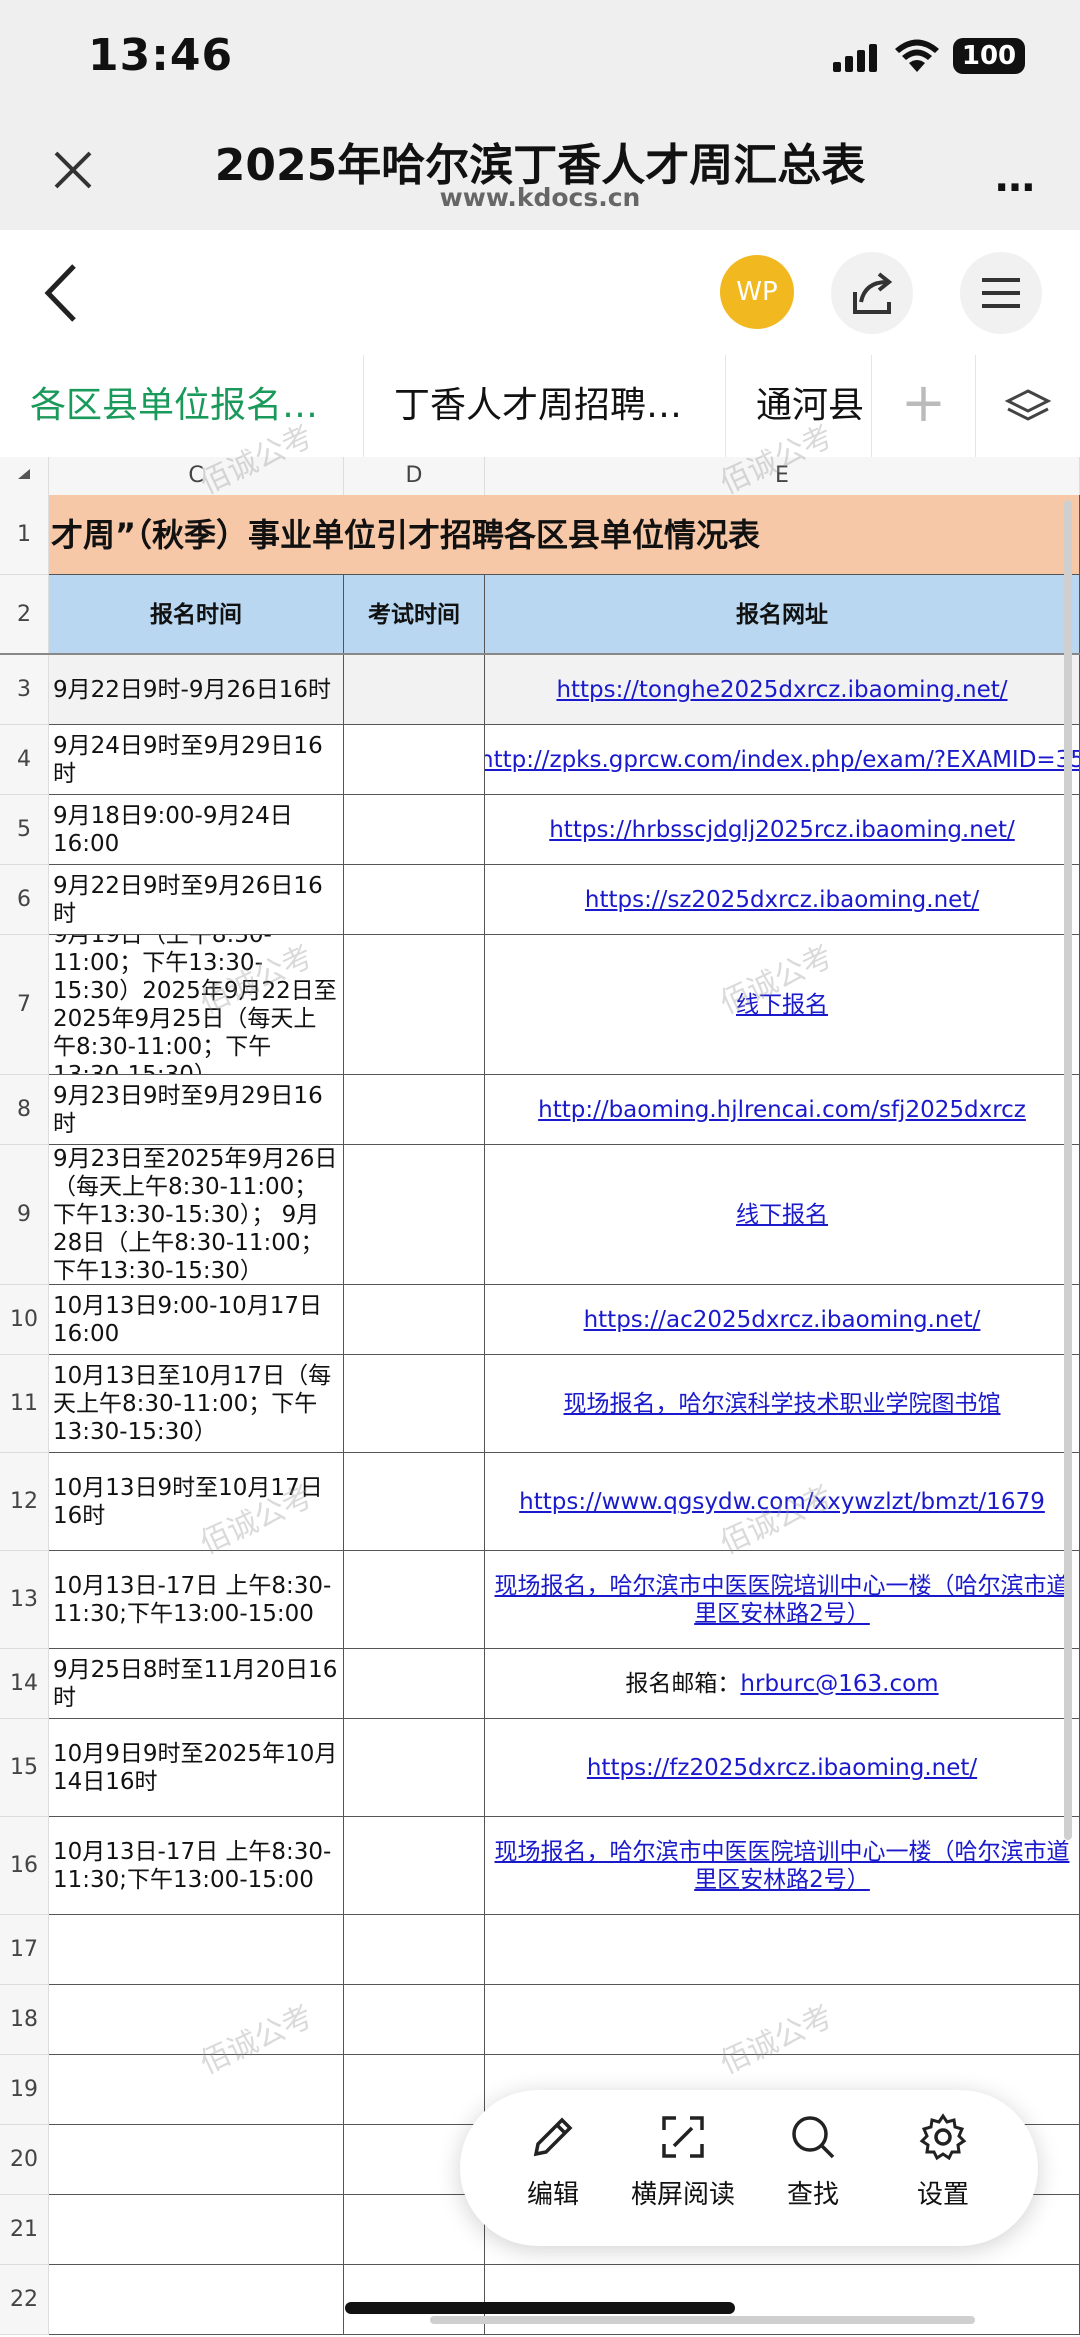 The width and height of the screenshot is (1080, 2337). What do you see at coordinates (196, 1110) in the screenshot?
I see `registration-time-cell: 9月23日9时至9月29日16时` at bounding box center [196, 1110].